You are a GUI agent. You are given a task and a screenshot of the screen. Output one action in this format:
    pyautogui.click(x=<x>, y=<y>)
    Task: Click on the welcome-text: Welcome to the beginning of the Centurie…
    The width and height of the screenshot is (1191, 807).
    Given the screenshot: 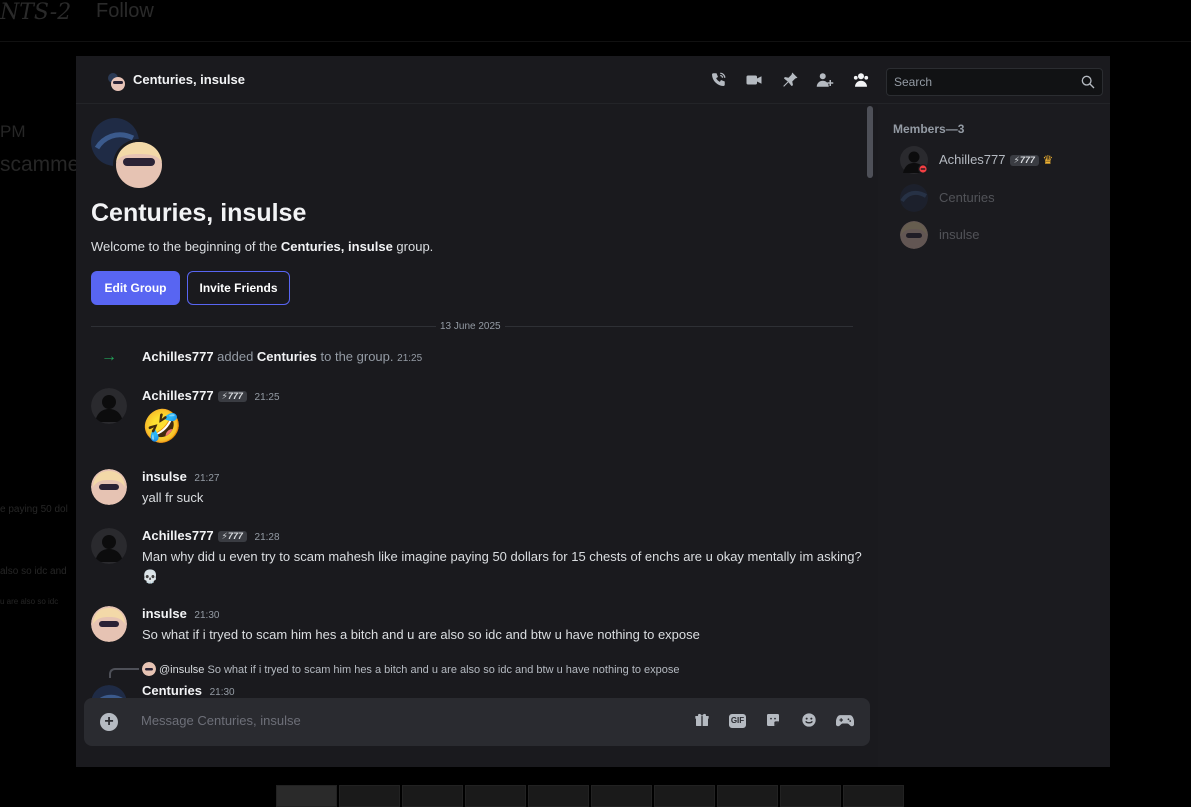 What is the action you would take?
    pyautogui.click(x=262, y=246)
    